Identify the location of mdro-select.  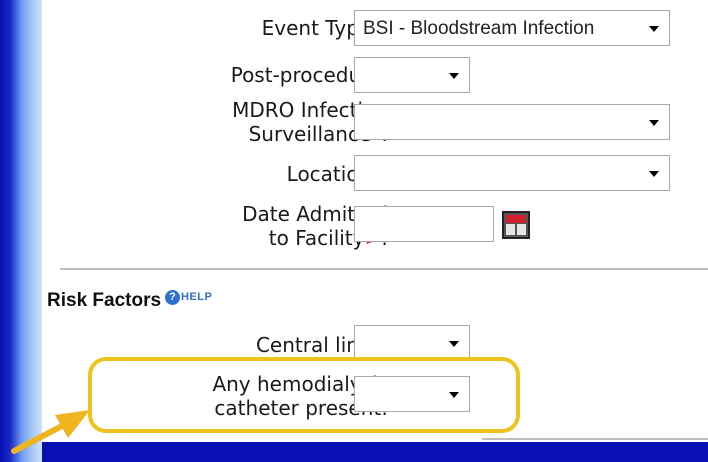
(512, 122).